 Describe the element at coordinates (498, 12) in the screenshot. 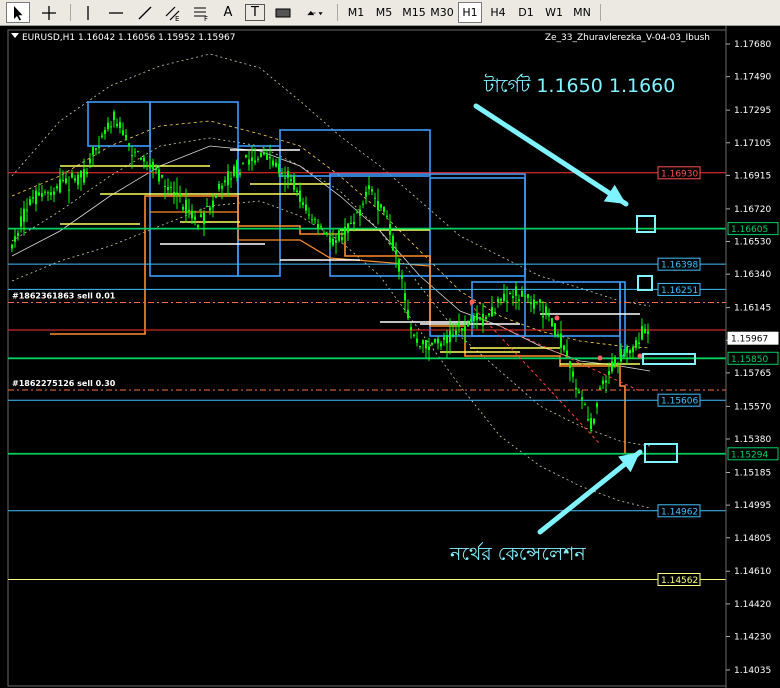

I see `timeframe-h4: H4` at that location.